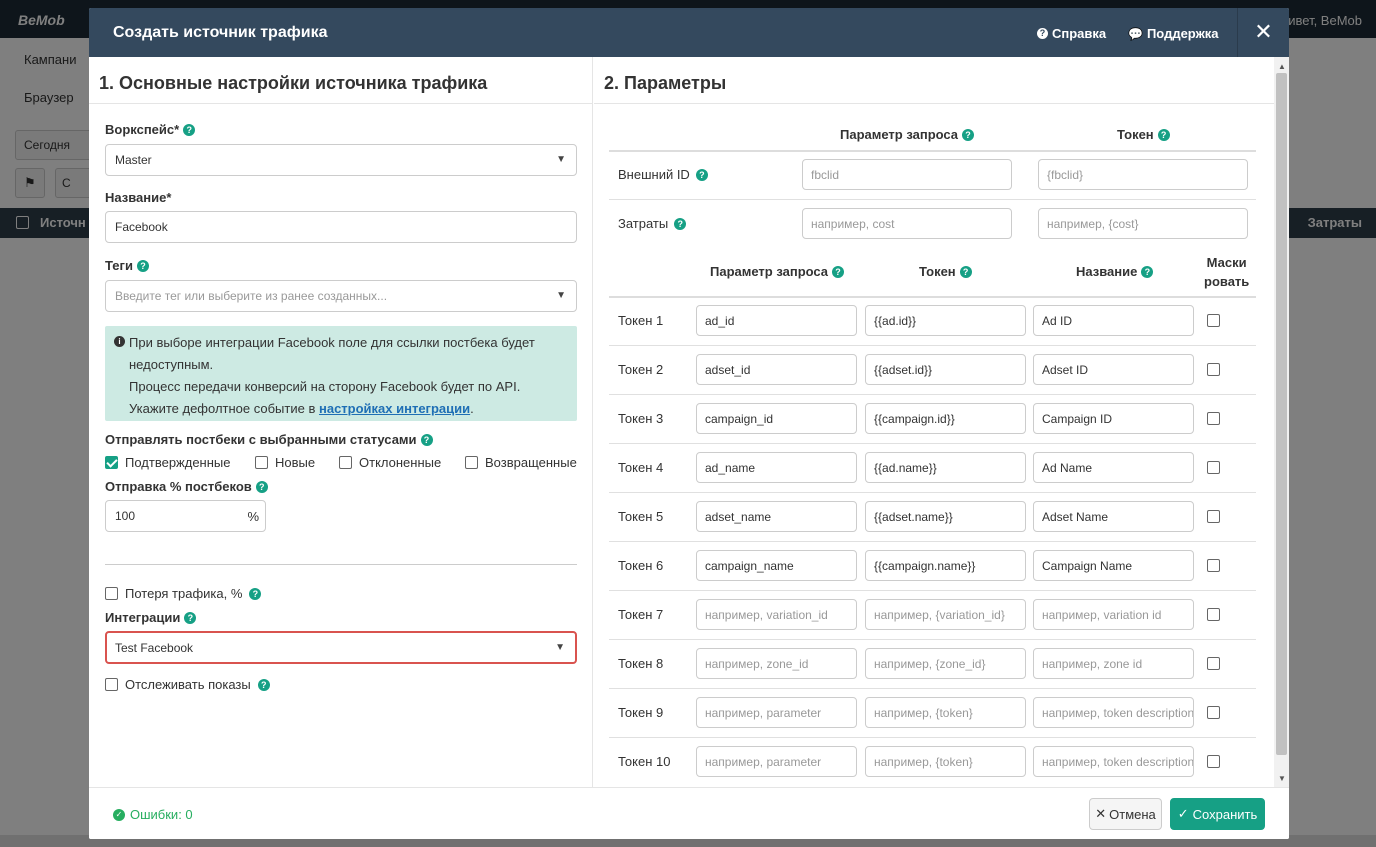  What do you see at coordinates (1263, 32) in the screenshot?
I see `close-icon: ✕` at bounding box center [1263, 32].